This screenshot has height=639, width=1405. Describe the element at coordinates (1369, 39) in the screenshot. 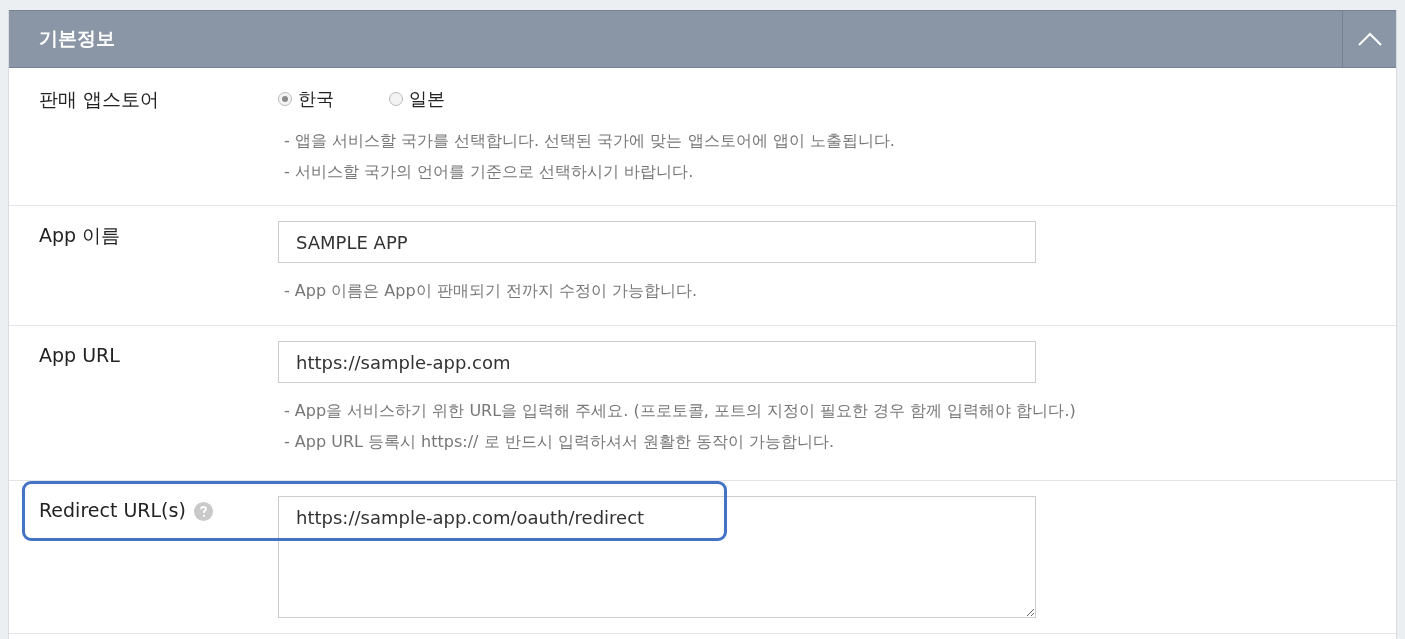

I see `chevron-up-icon` at that location.